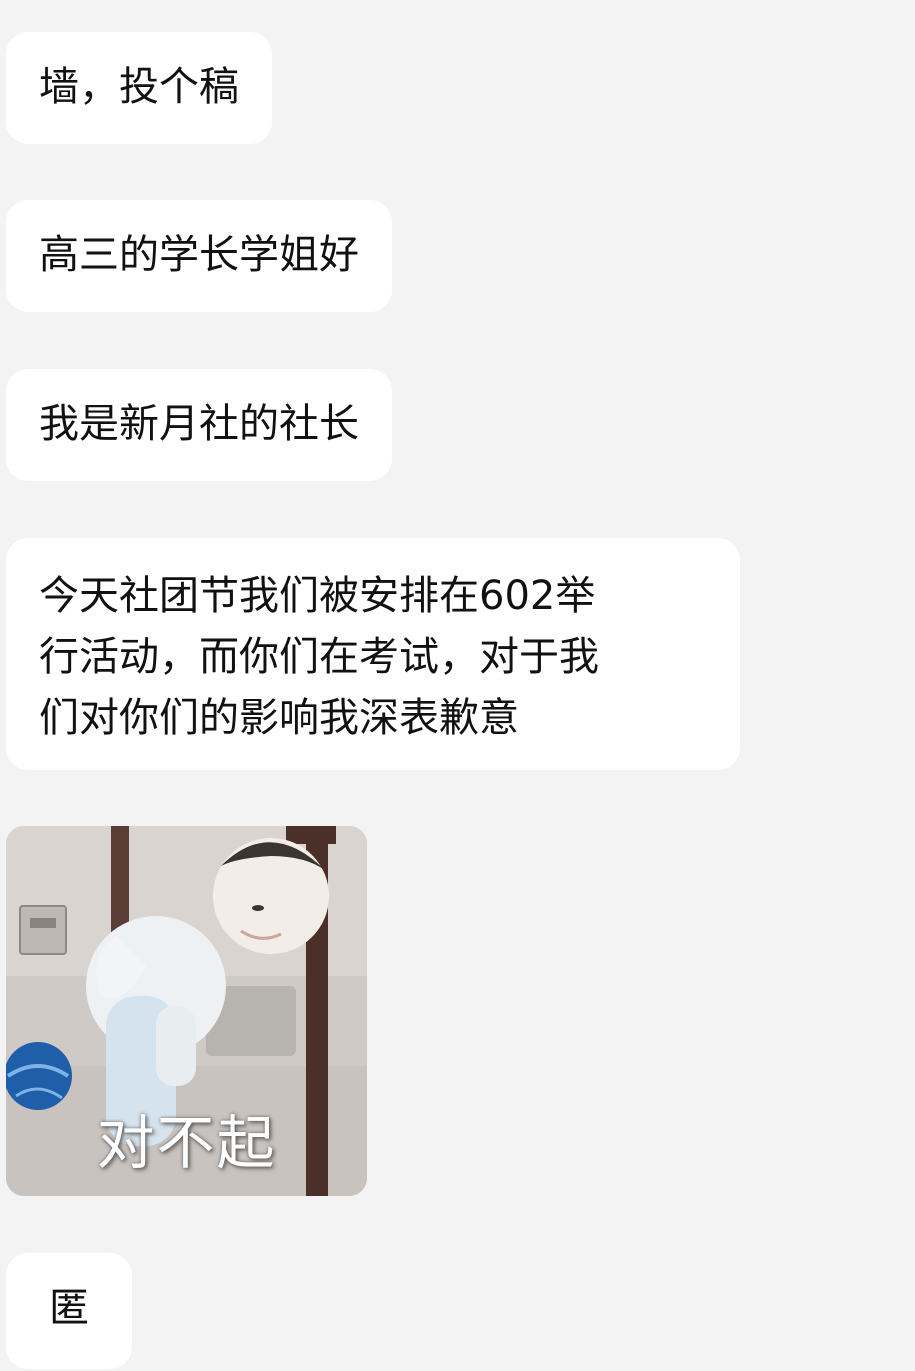 This screenshot has height=1371, width=915. I want to click on message-text: 匿, so click(69, 1308).